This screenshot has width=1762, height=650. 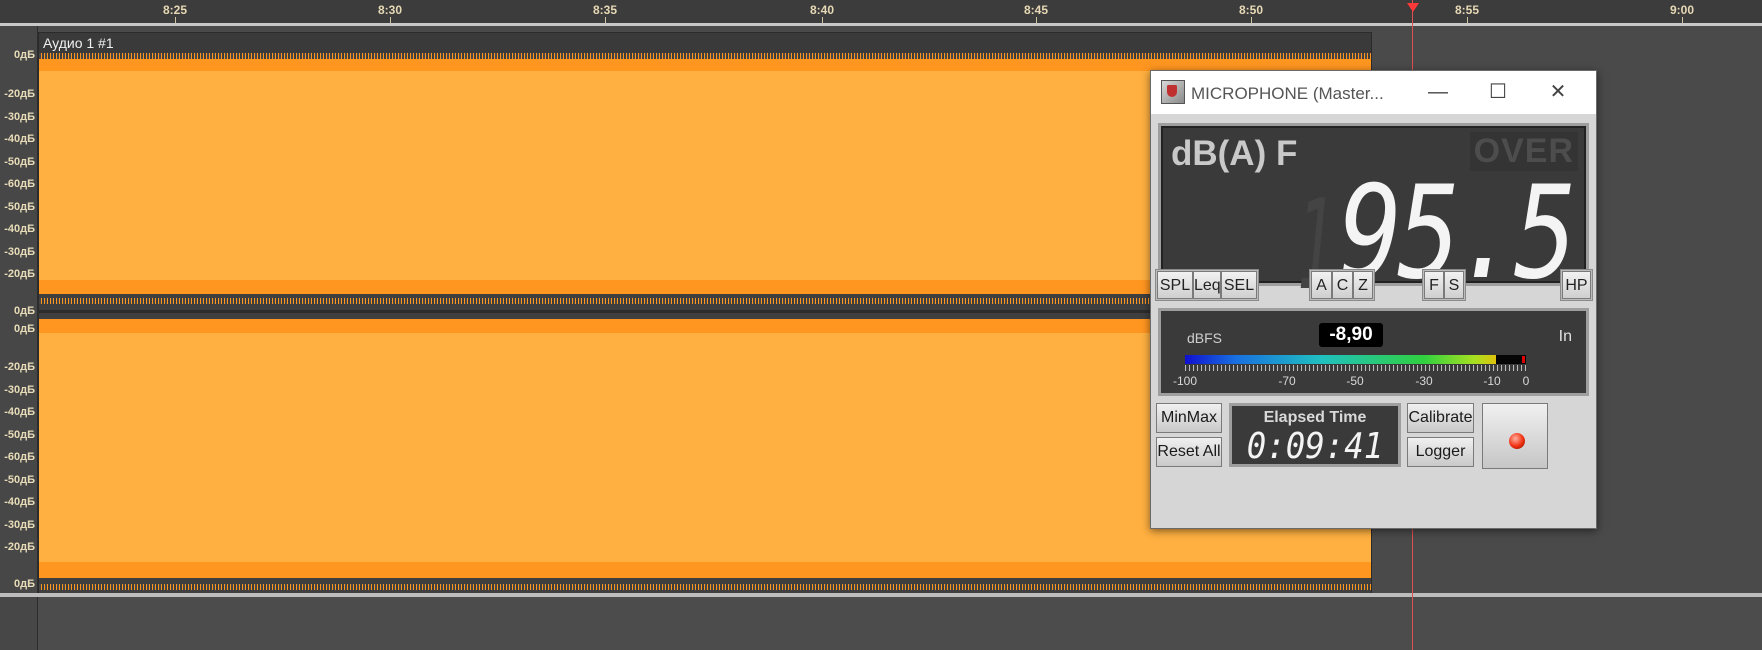 I want to click on ruler-tick-label: 8:25, so click(x=175, y=10).